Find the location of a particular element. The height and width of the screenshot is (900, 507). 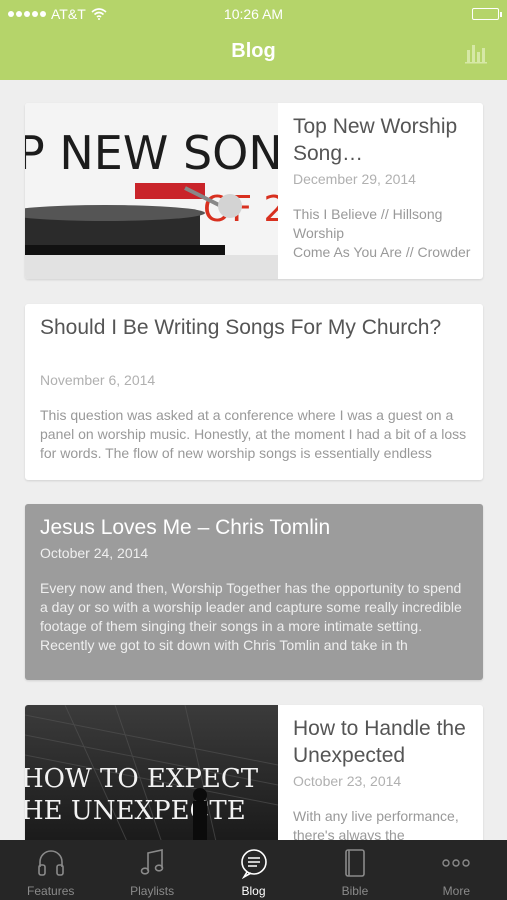

headphones-icon is located at coordinates (50, 863).